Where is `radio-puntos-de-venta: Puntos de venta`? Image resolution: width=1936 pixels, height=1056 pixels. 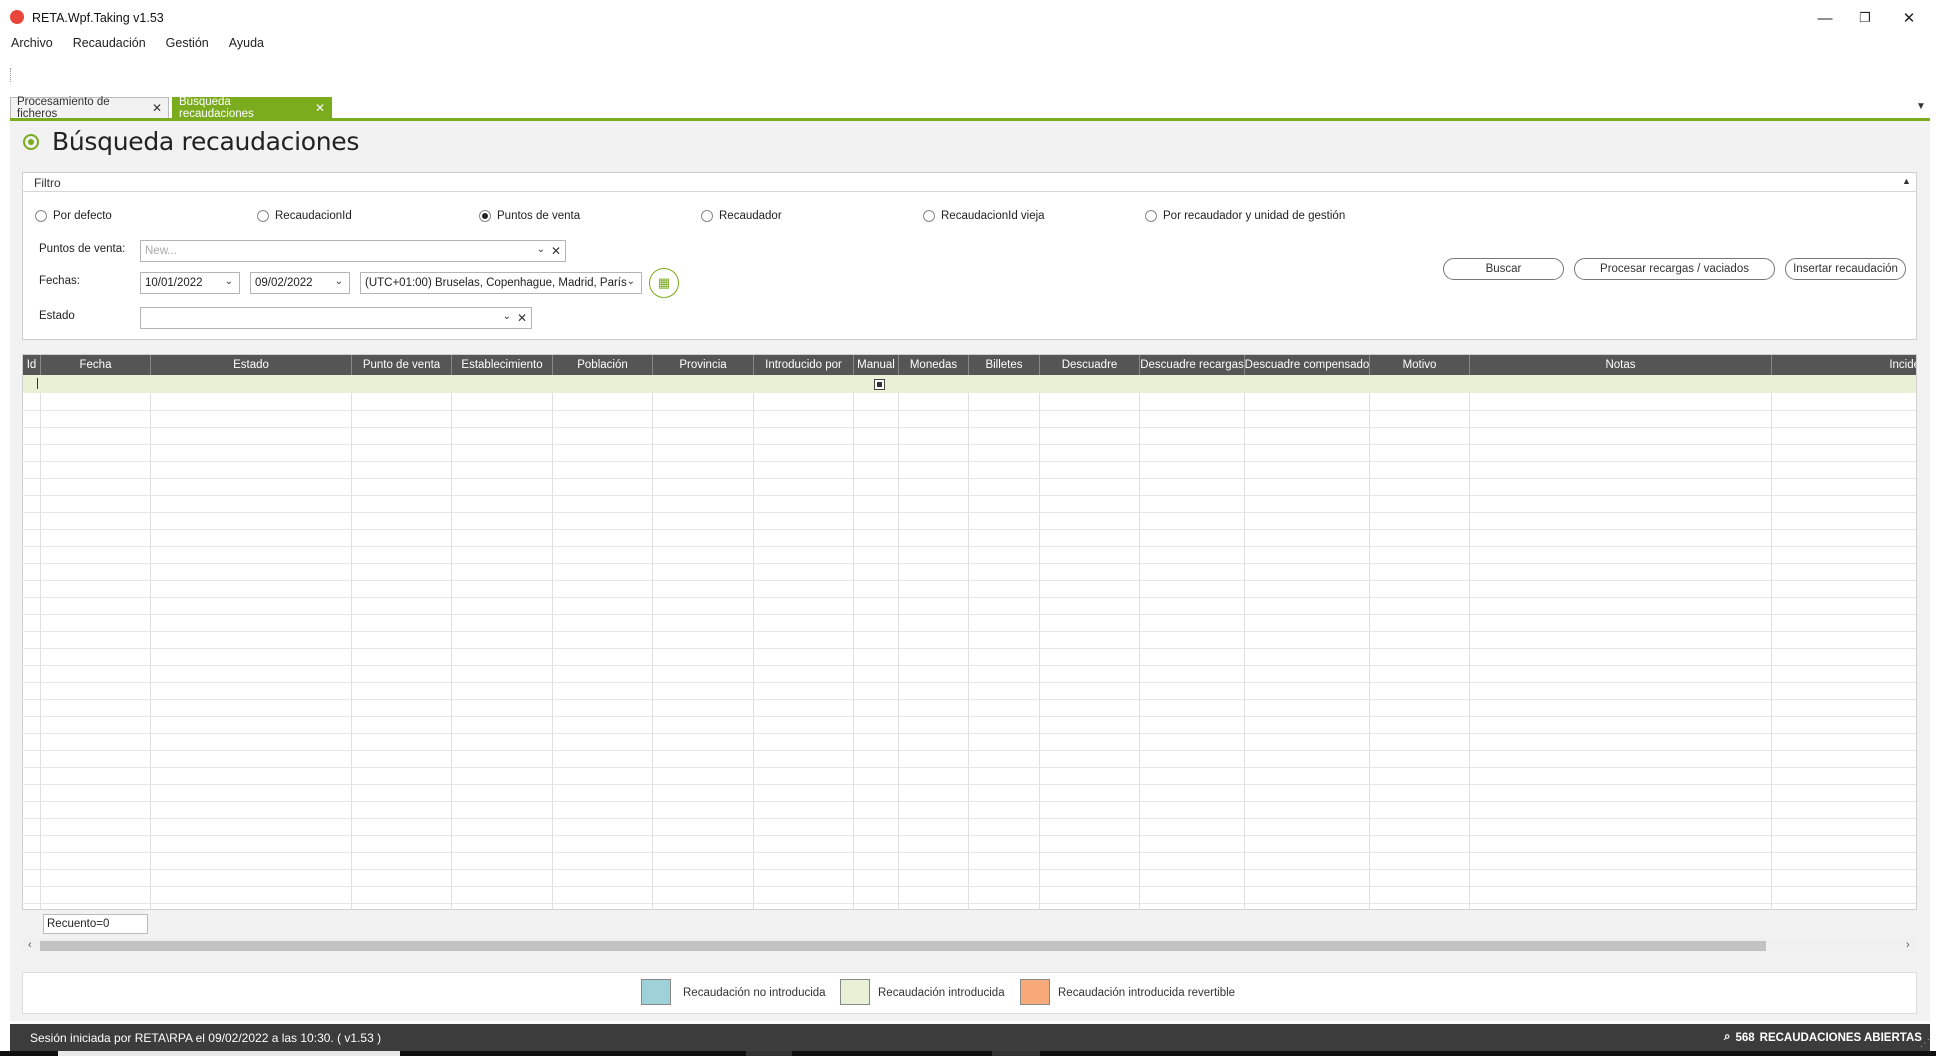
radio-puntos-de-venta: Puntos de venta is located at coordinates (529, 216).